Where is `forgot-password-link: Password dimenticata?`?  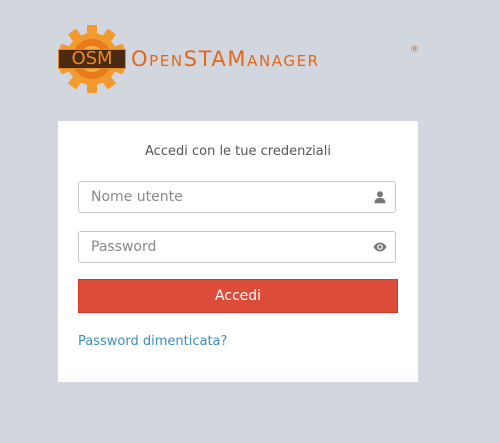
forgot-password-link: Password dimenticata? is located at coordinates (152, 342).